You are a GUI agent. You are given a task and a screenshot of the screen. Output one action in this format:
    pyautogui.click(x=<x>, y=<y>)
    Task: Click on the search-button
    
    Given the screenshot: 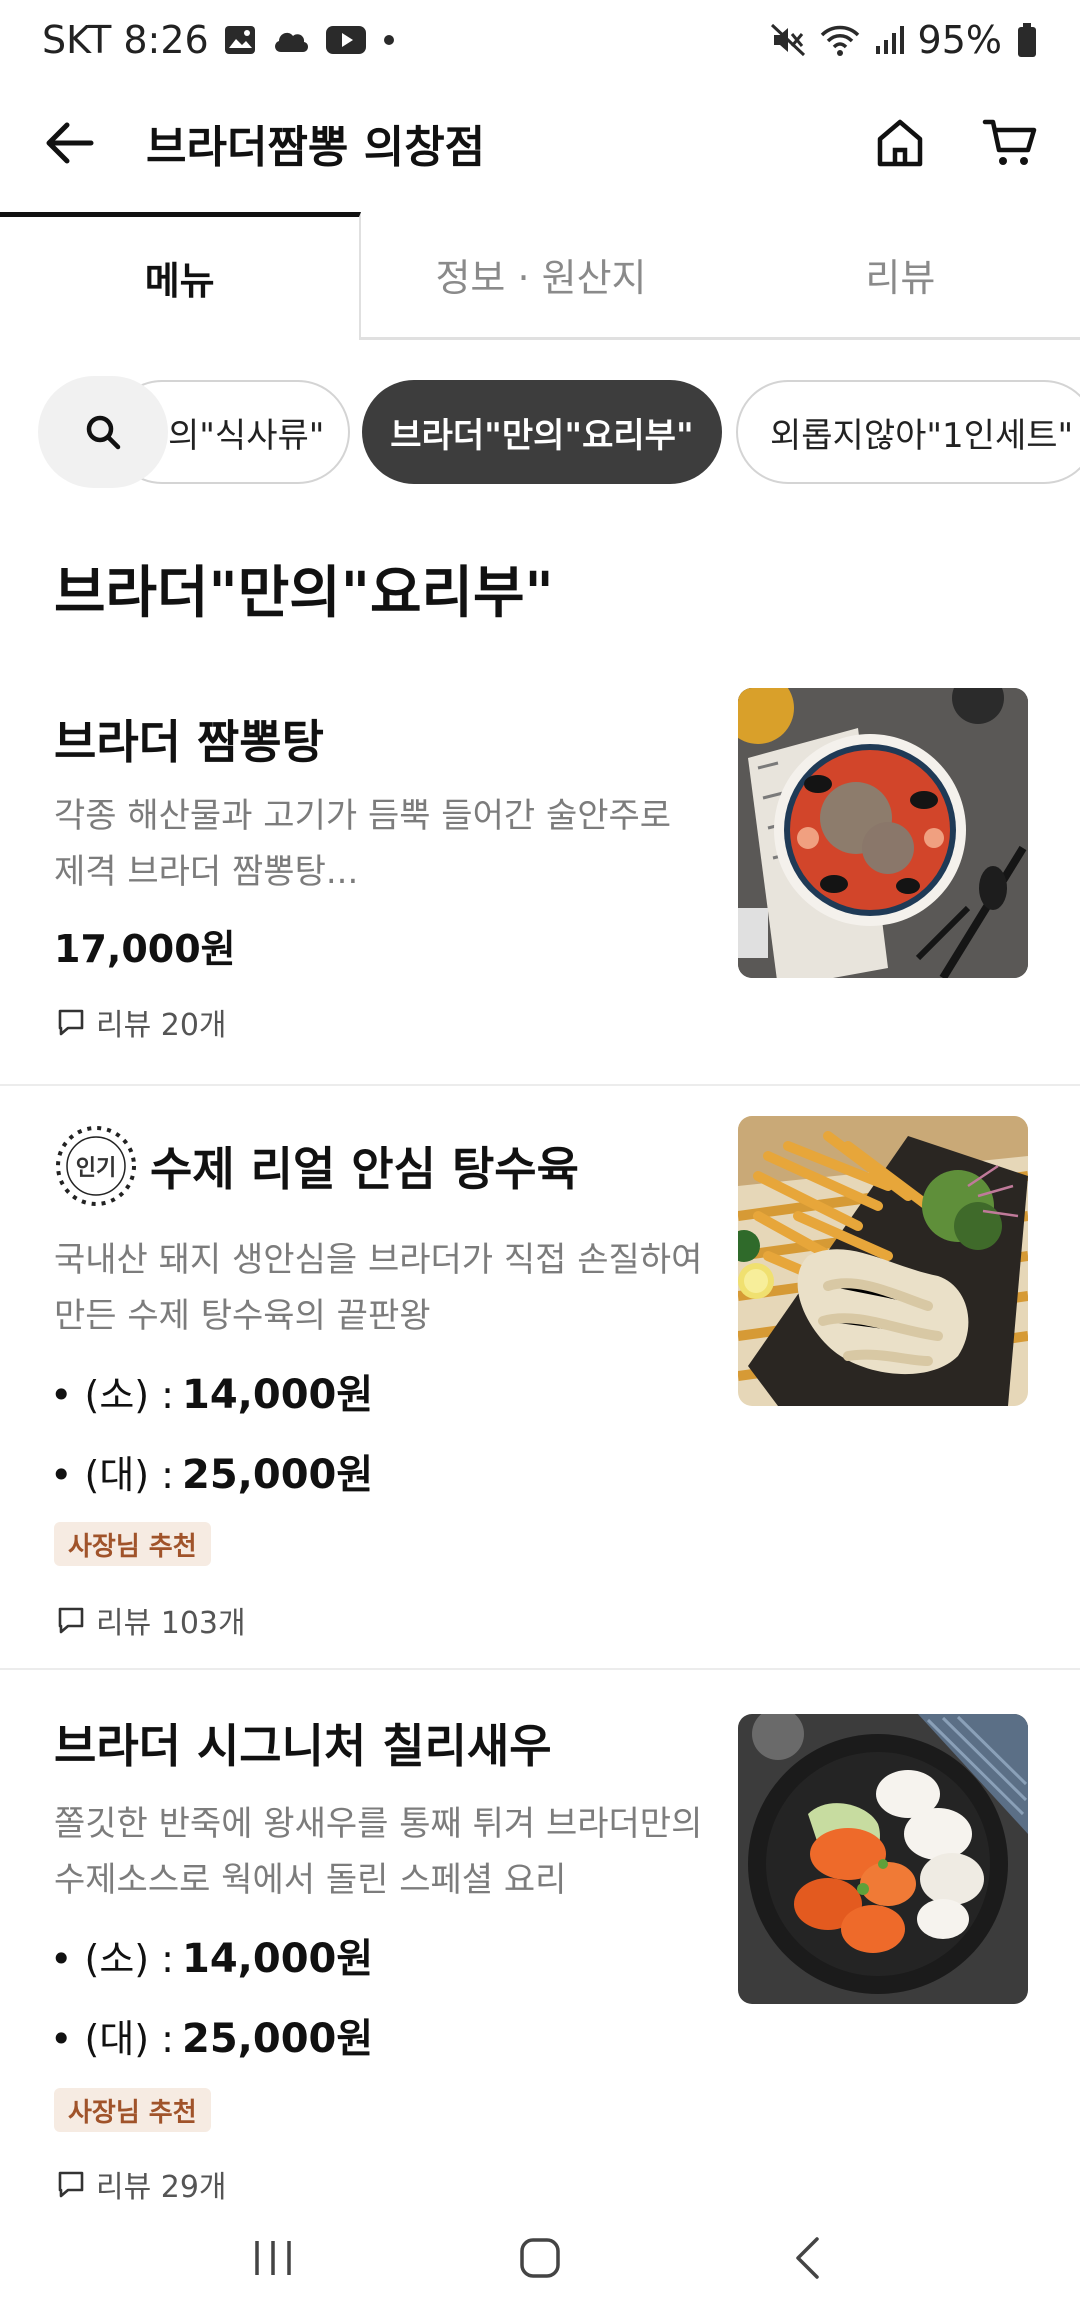 What is the action you would take?
    pyautogui.click(x=103, y=432)
    